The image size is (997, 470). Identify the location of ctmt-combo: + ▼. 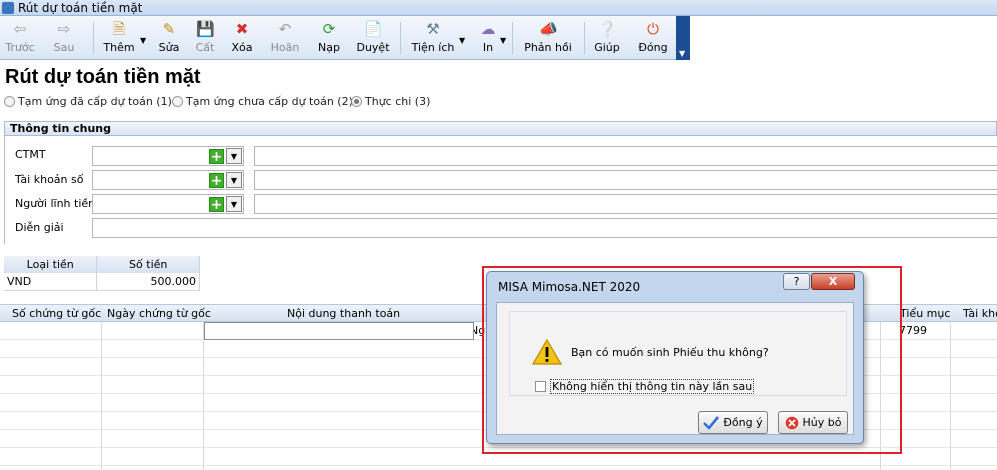
(168, 156).